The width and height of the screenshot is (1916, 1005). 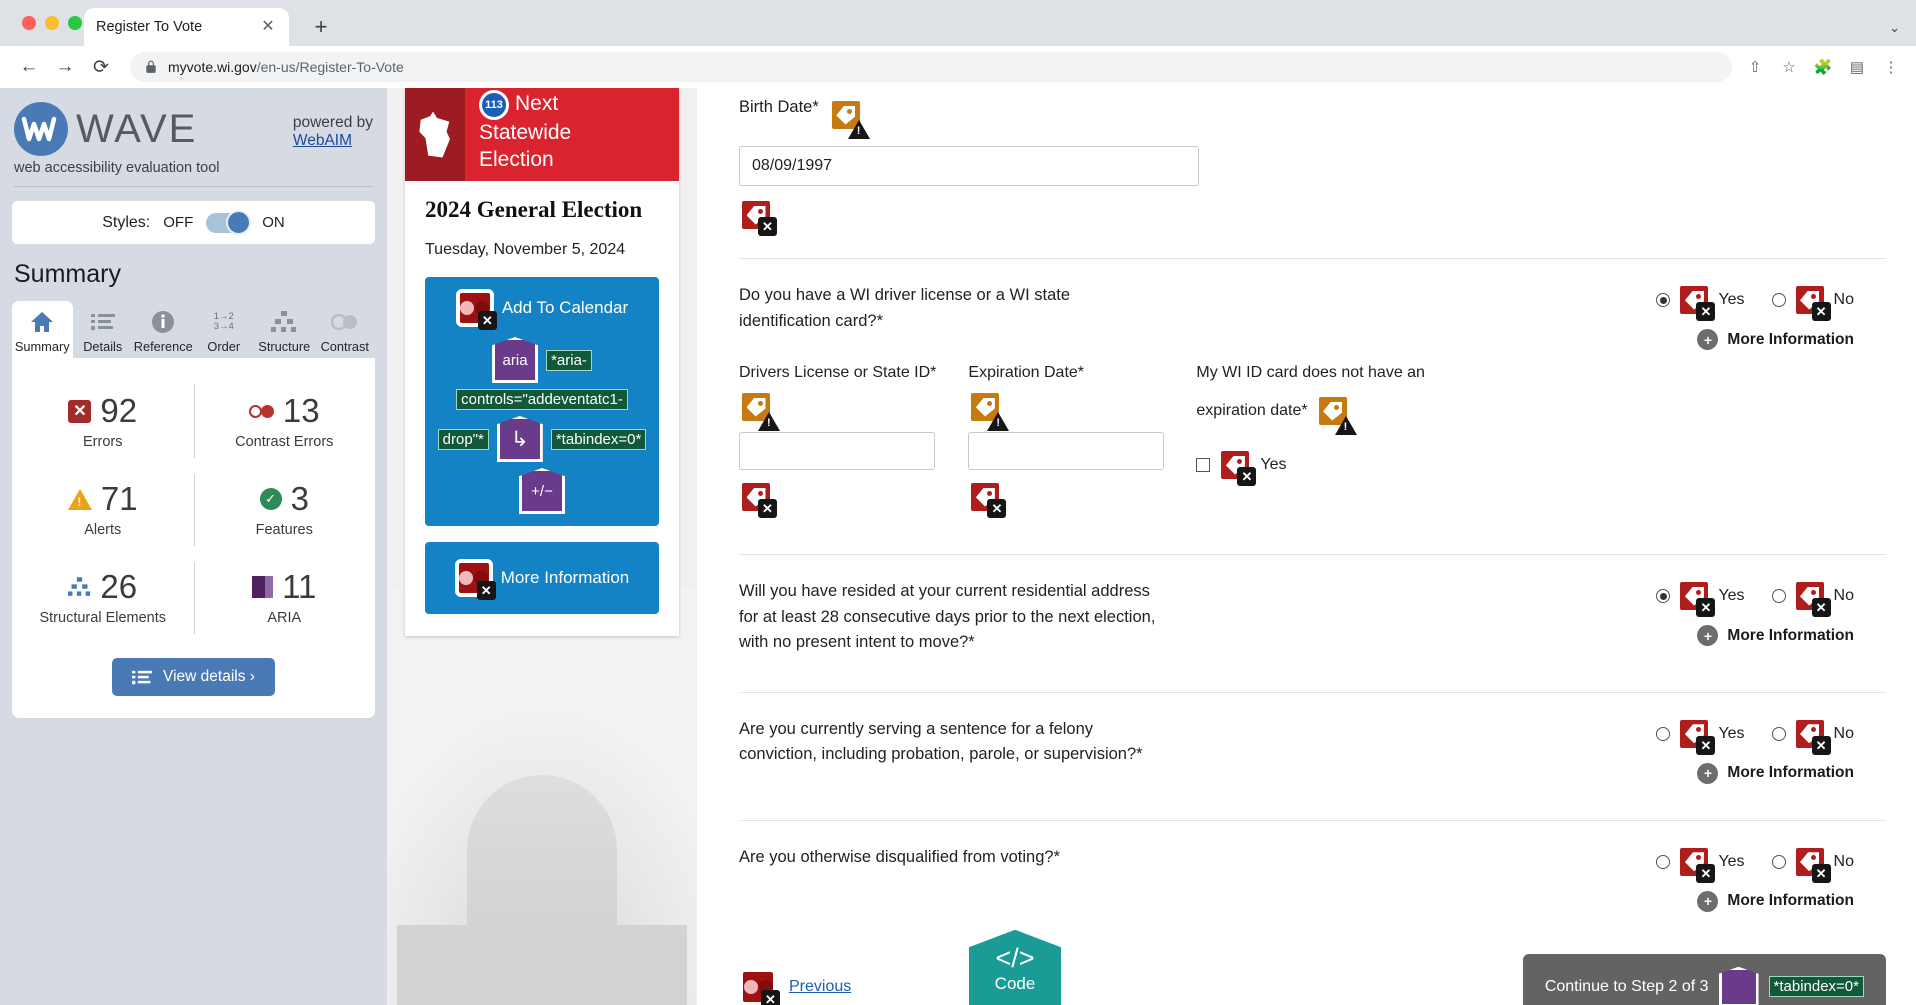 I want to click on stat-aria: 11 ARIA, so click(x=284, y=598).